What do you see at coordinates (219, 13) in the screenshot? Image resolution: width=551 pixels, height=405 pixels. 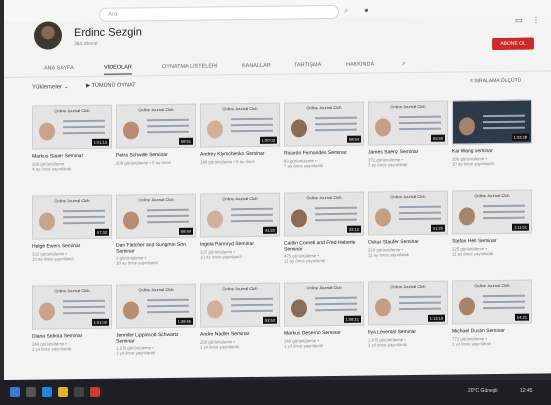 I see `search-input: Ara` at bounding box center [219, 13].